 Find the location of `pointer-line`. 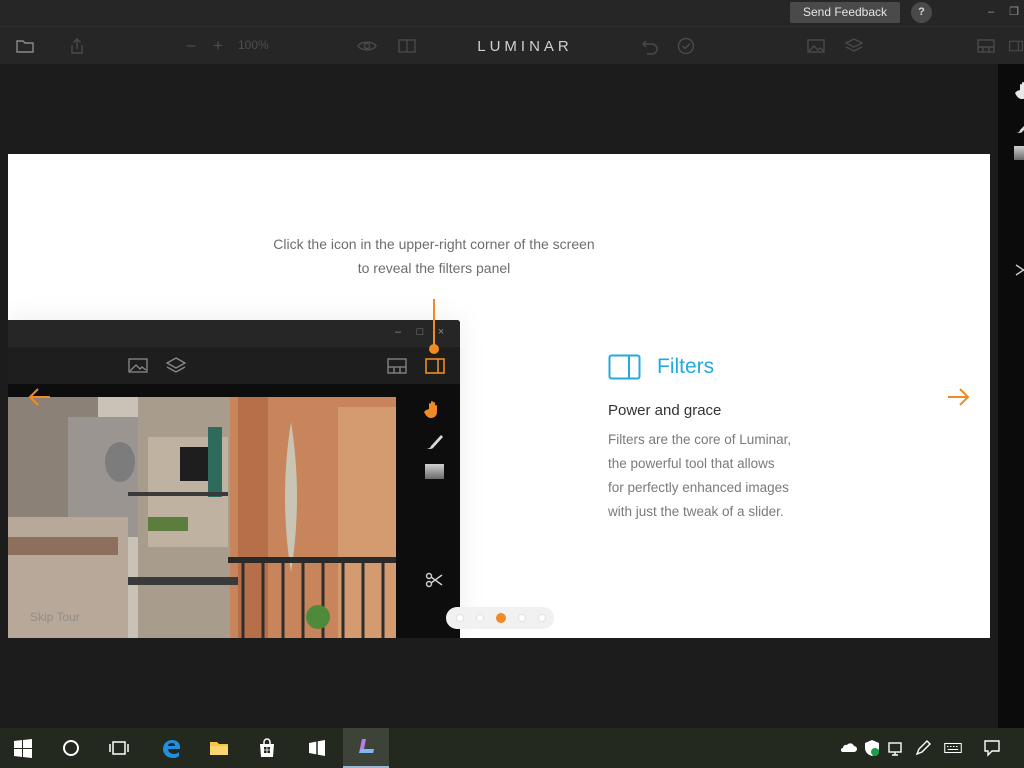

pointer-line is located at coordinates (434, 324).